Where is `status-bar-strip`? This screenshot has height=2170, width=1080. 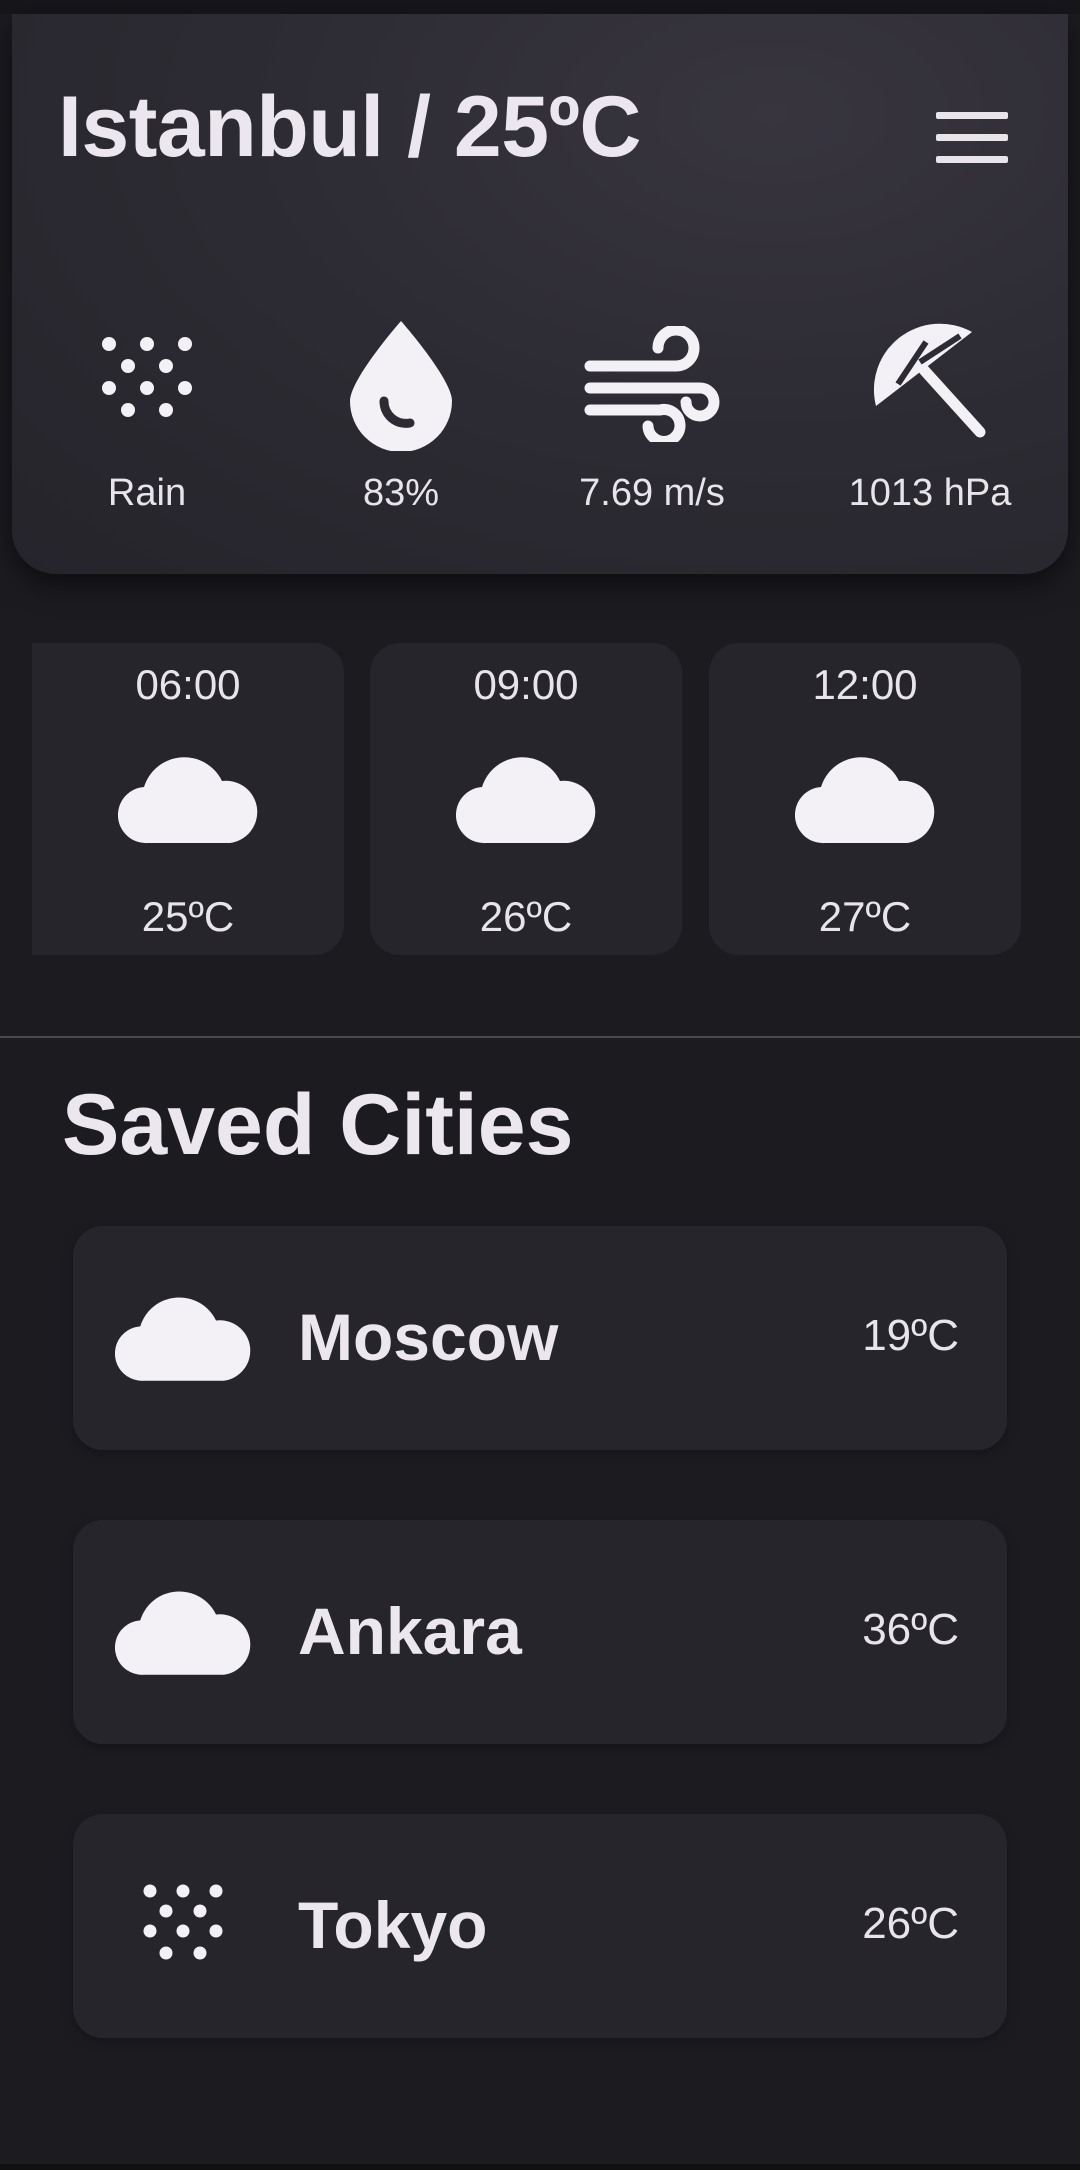 status-bar-strip is located at coordinates (540, 7).